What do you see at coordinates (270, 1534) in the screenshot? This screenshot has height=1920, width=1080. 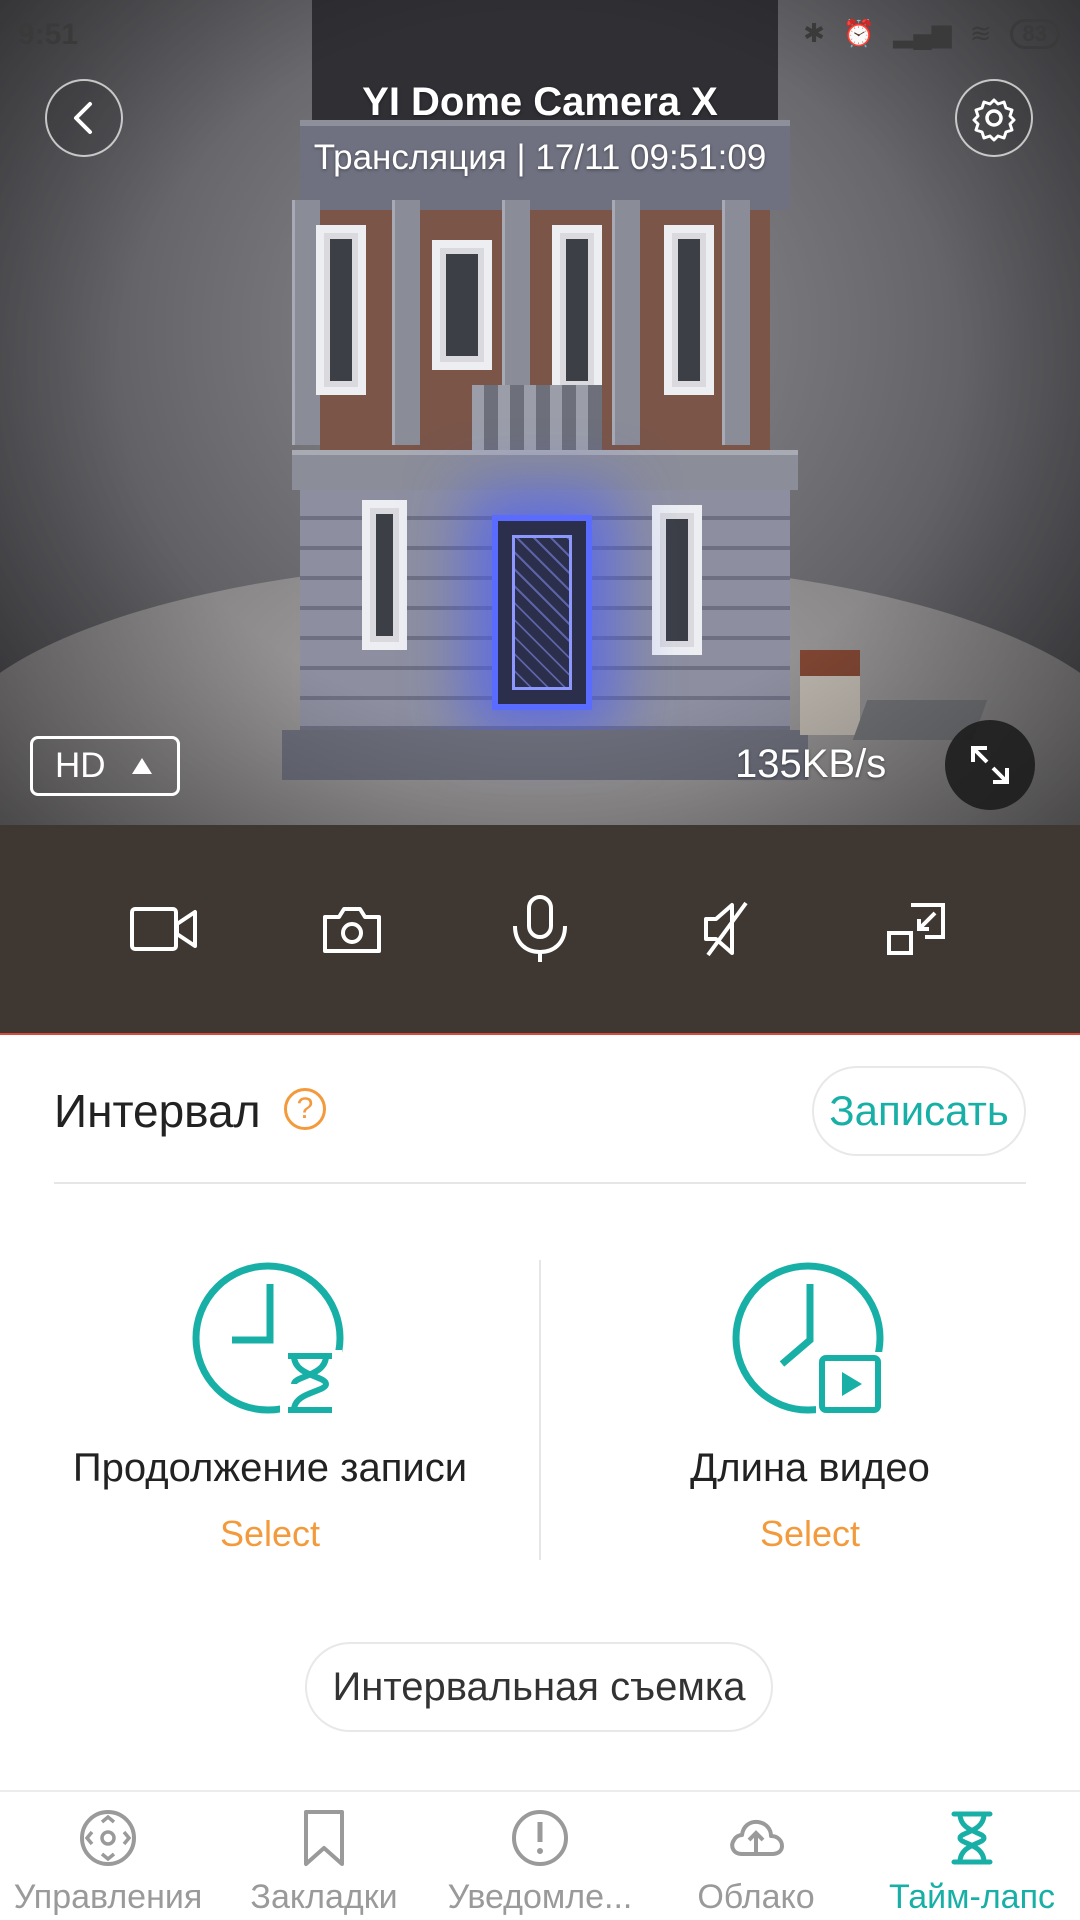 I see `duration-select: Select` at bounding box center [270, 1534].